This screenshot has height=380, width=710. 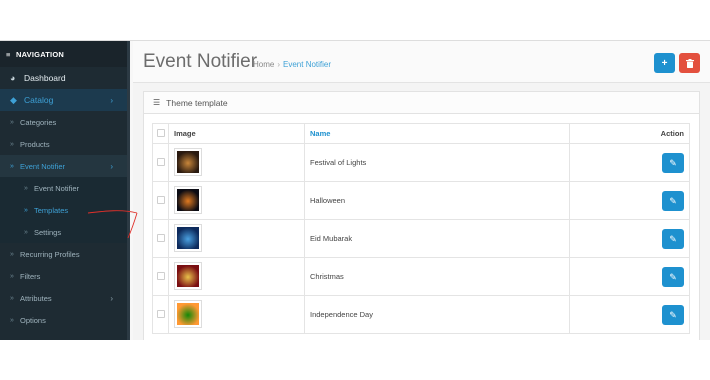 I want to click on sidebar-subitem-templates: » Templates, so click(x=63, y=210).